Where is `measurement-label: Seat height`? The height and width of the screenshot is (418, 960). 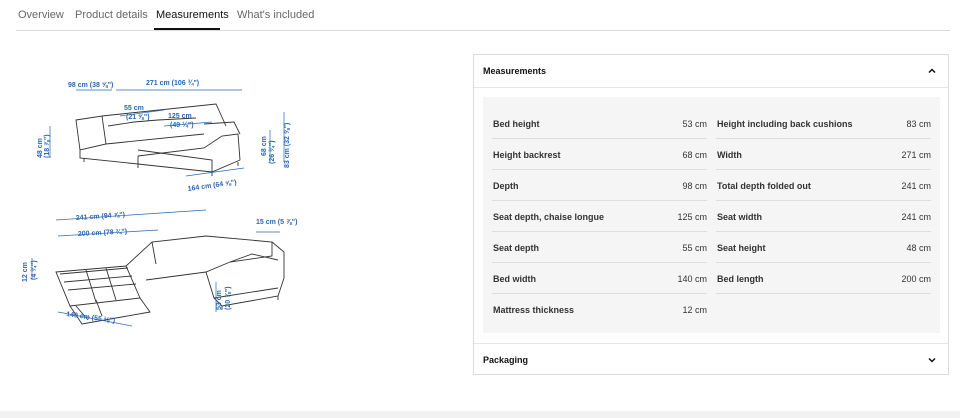
measurement-label: Seat height is located at coordinates (741, 248).